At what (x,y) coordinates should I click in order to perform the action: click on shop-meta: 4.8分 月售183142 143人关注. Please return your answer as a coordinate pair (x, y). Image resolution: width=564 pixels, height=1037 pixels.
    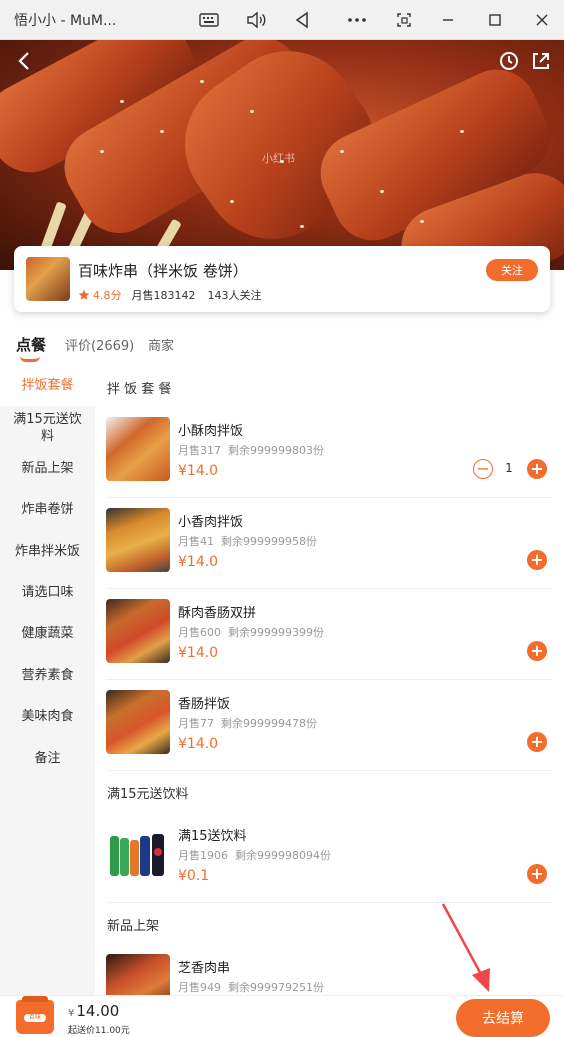
    Looking at the image, I should click on (176, 295).